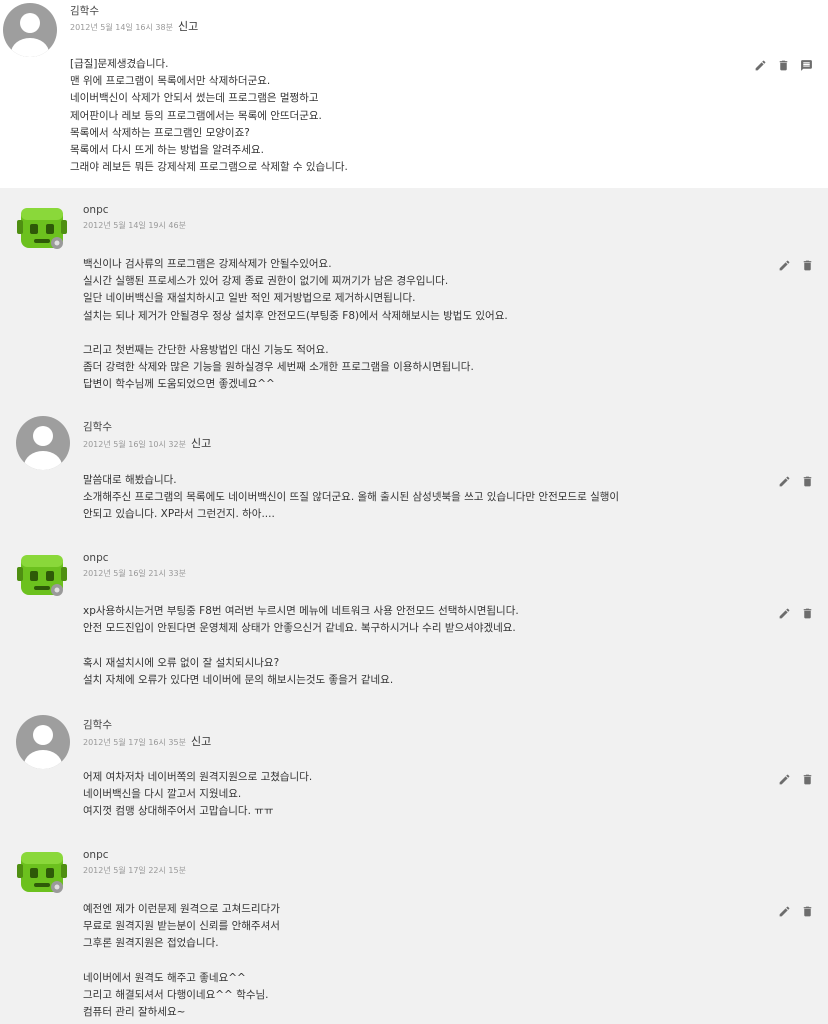  I want to click on comment-meta: 2012년 5월 16일 10시 32분 신고, so click(147, 443).